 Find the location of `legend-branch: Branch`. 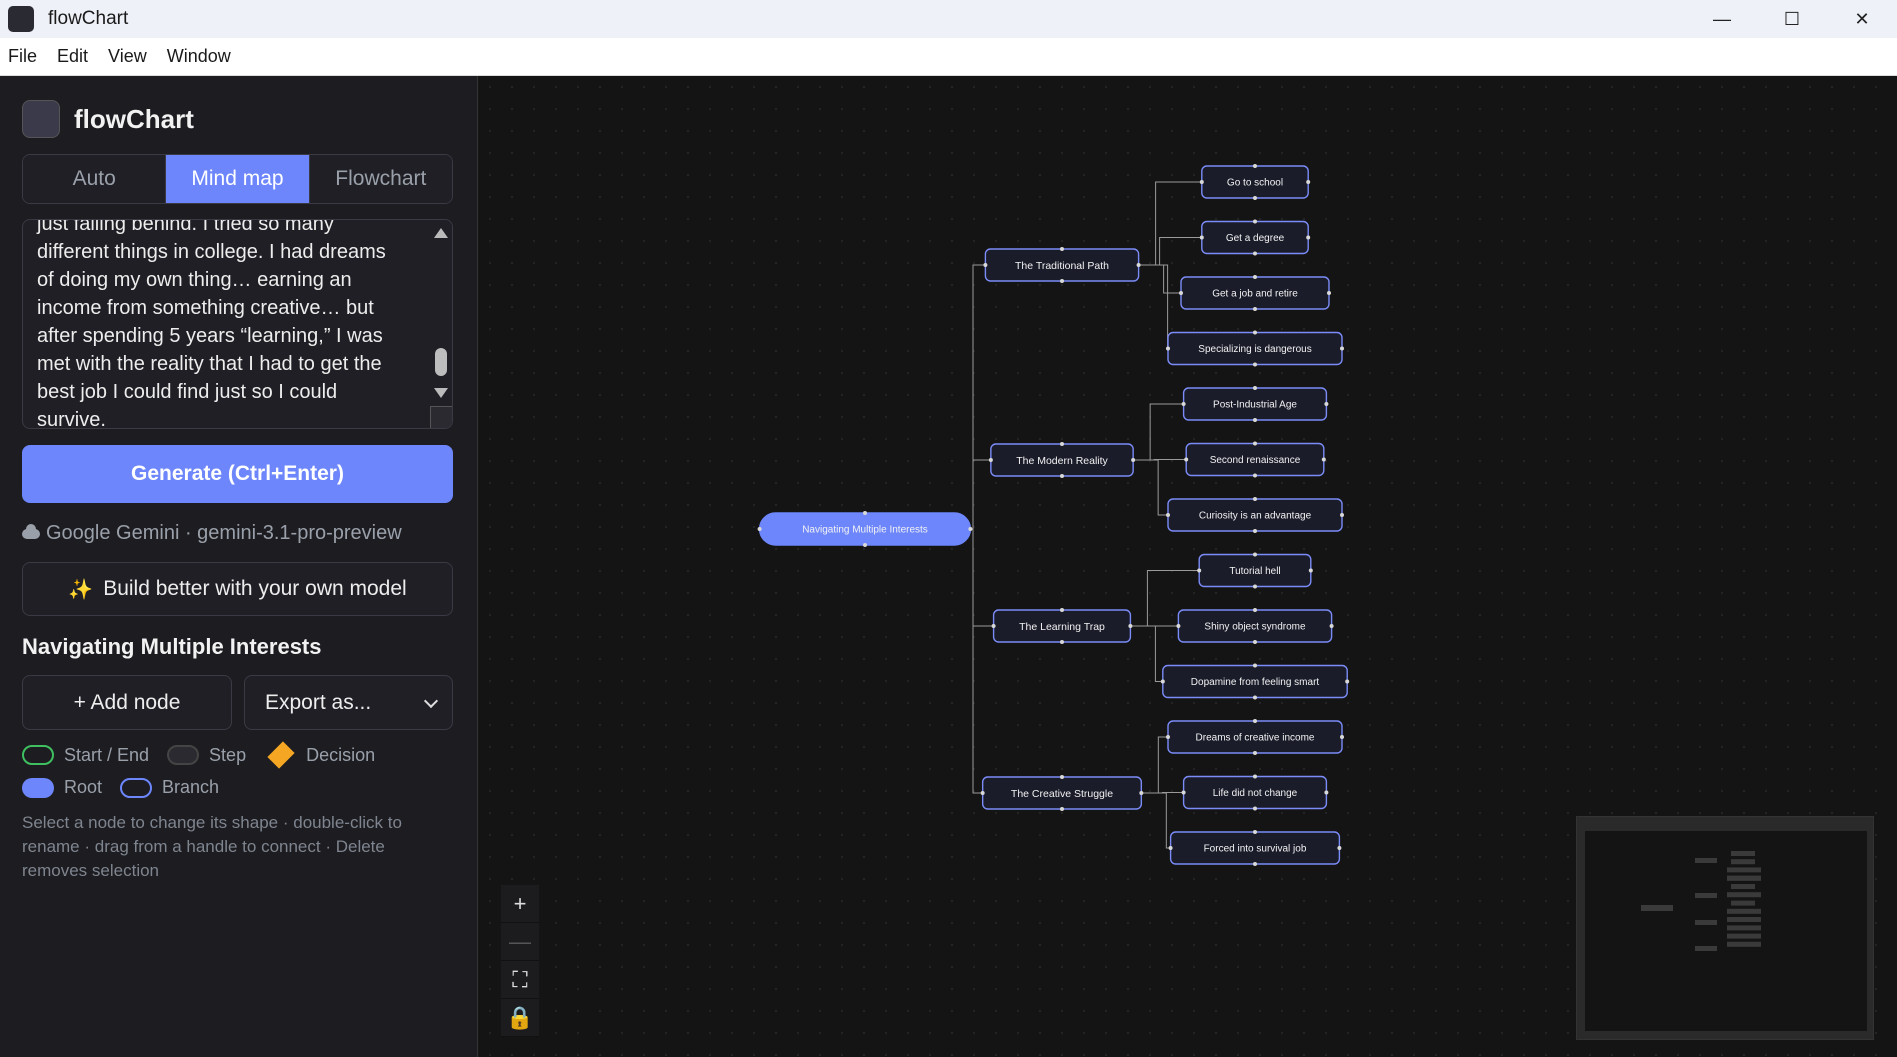

legend-branch: Branch is located at coordinates (169, 787).